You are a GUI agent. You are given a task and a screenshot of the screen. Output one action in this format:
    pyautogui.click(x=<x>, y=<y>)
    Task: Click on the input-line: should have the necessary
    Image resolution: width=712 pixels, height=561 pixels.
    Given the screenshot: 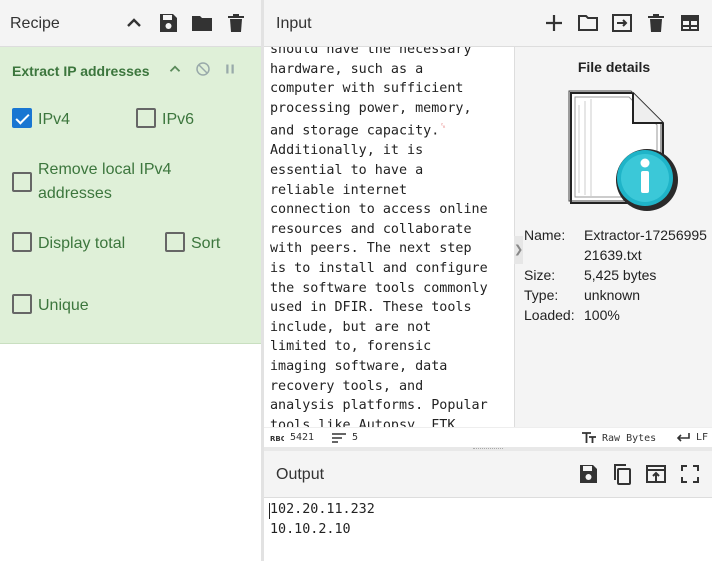 What is the action you would take?
    pyautogui.click(x=371, y=52)
    